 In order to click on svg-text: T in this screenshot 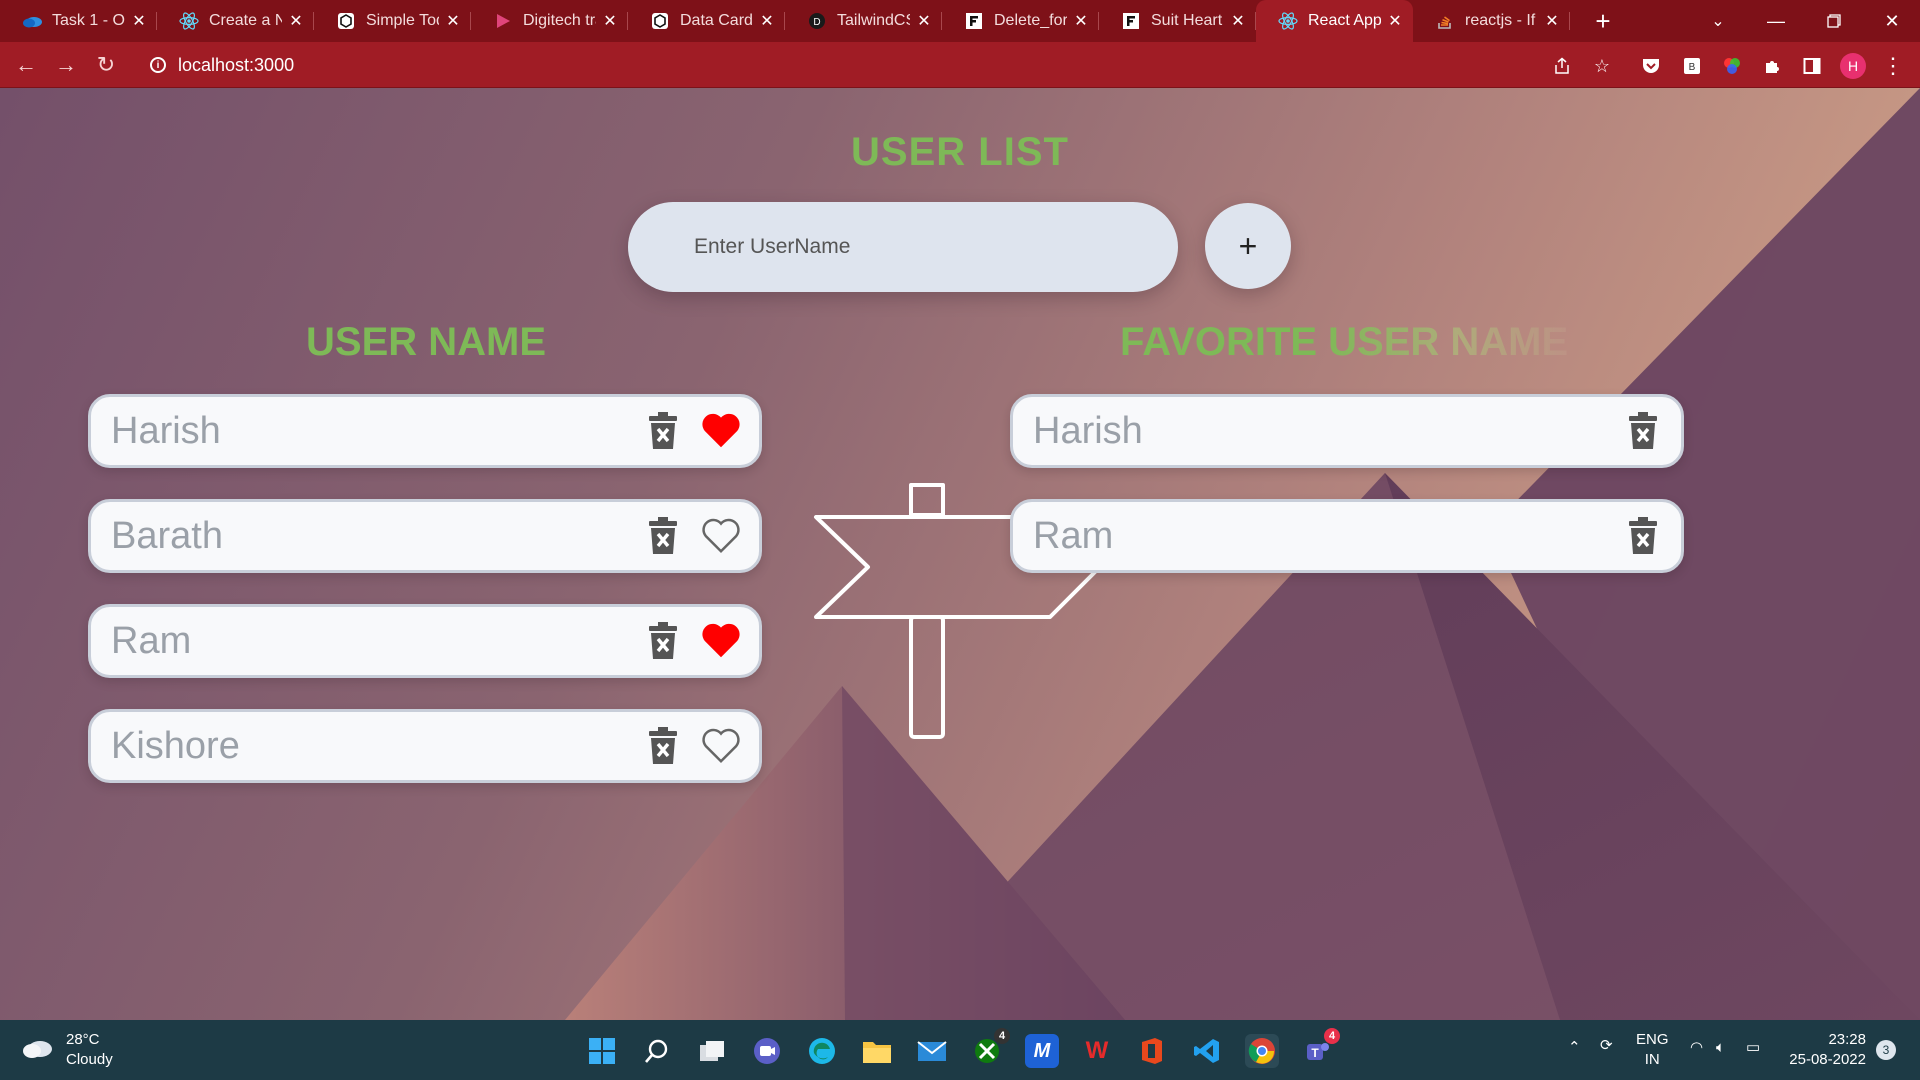, I will do `click(1315, 1053)`.